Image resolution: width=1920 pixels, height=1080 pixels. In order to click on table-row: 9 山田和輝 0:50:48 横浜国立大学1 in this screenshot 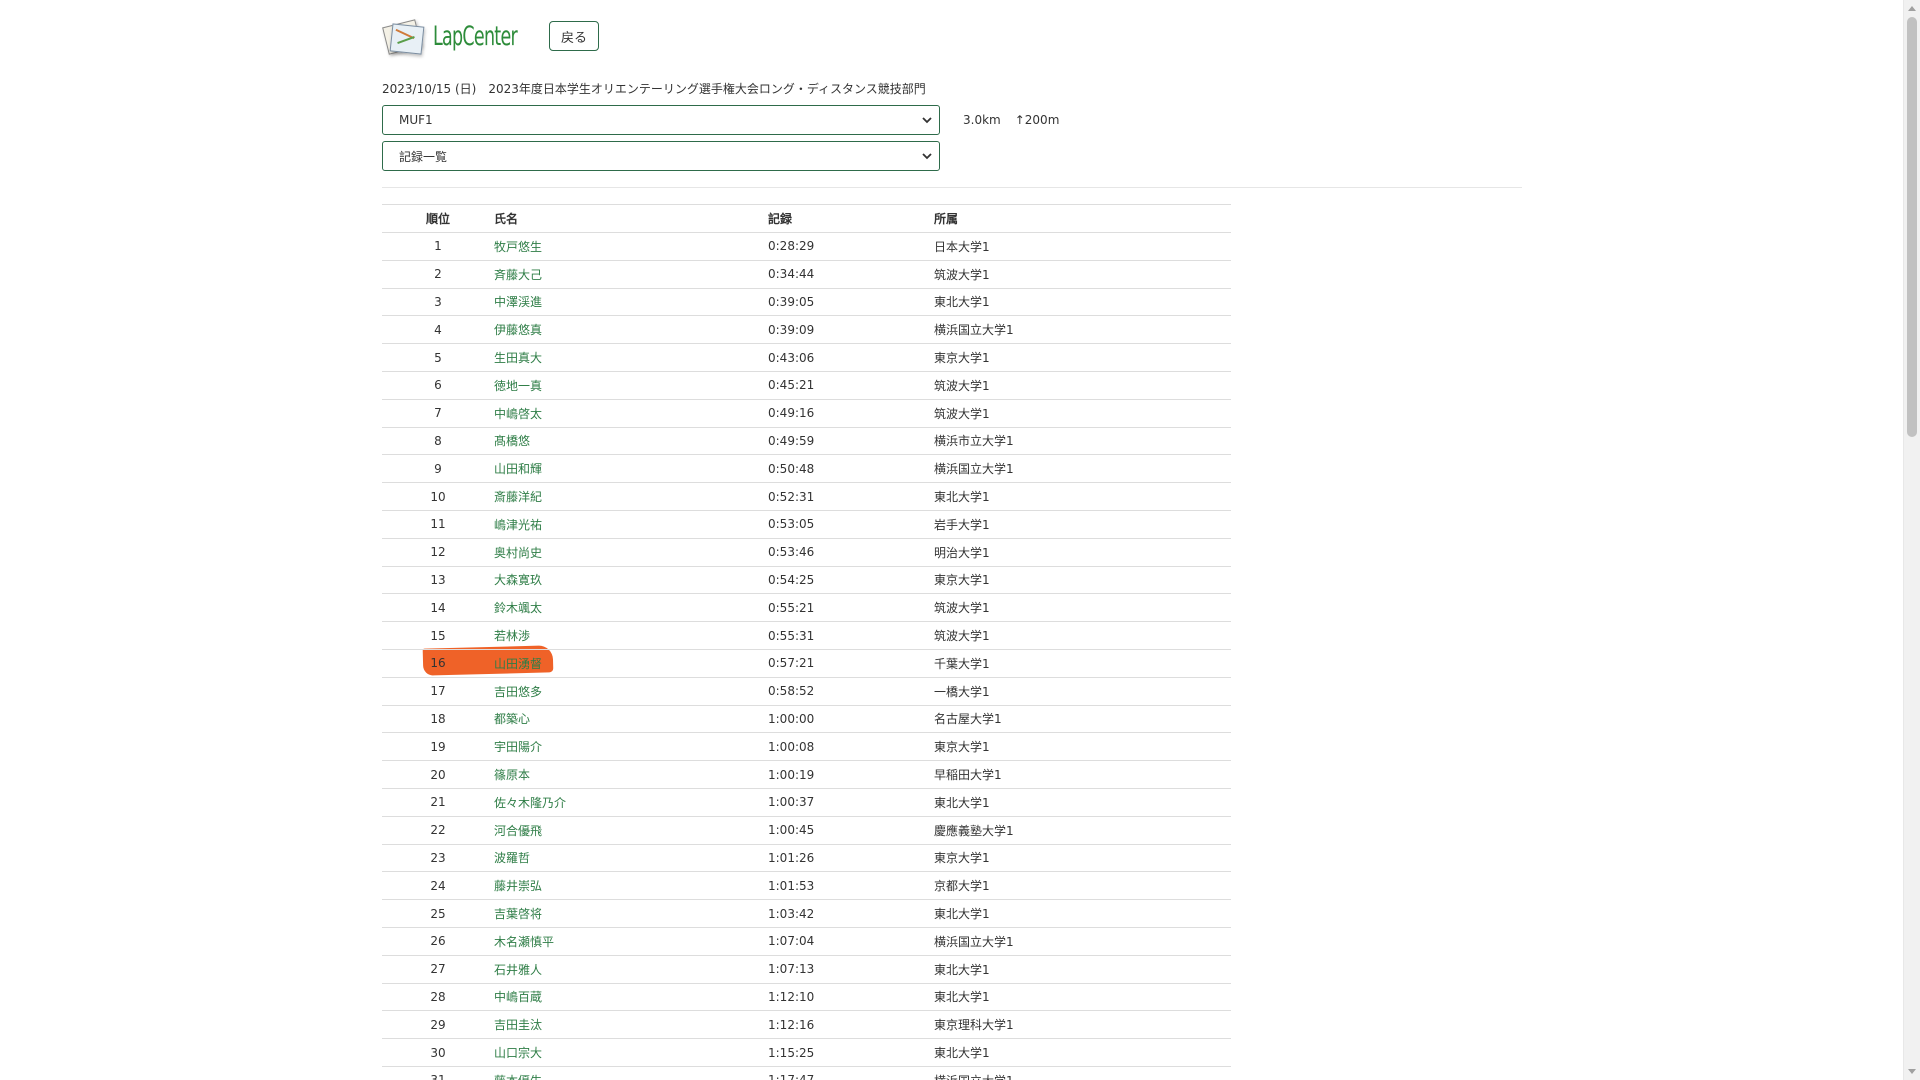, I will do `click(806, 469)`.